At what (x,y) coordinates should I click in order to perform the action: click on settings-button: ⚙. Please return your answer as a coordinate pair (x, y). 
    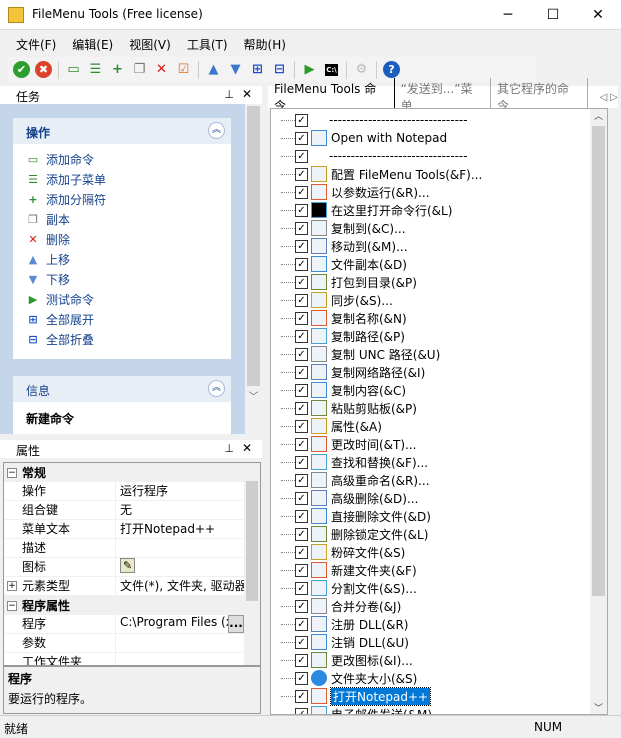
    Looking at the image, I should click on (361, 69).